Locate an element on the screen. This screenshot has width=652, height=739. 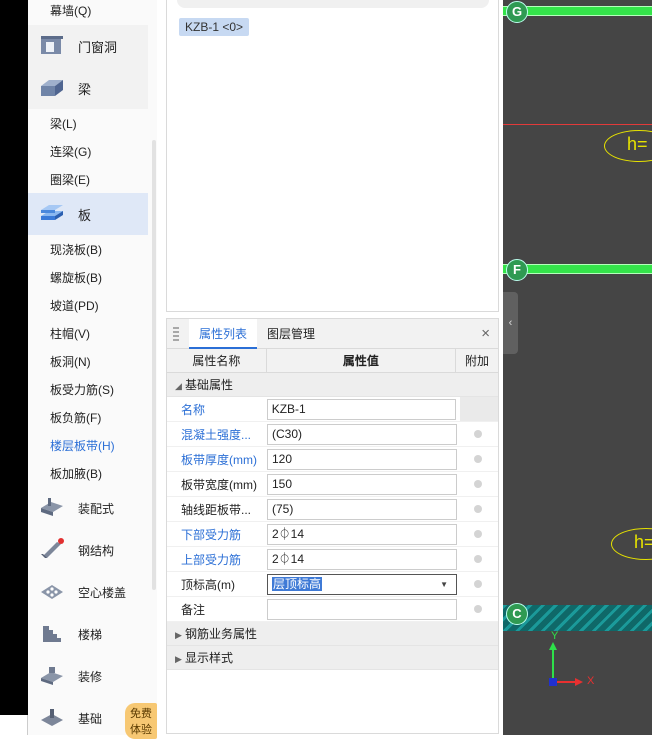
sidebar-item-column-cap: 柱帽(V) is located at coordinates (70, 334).